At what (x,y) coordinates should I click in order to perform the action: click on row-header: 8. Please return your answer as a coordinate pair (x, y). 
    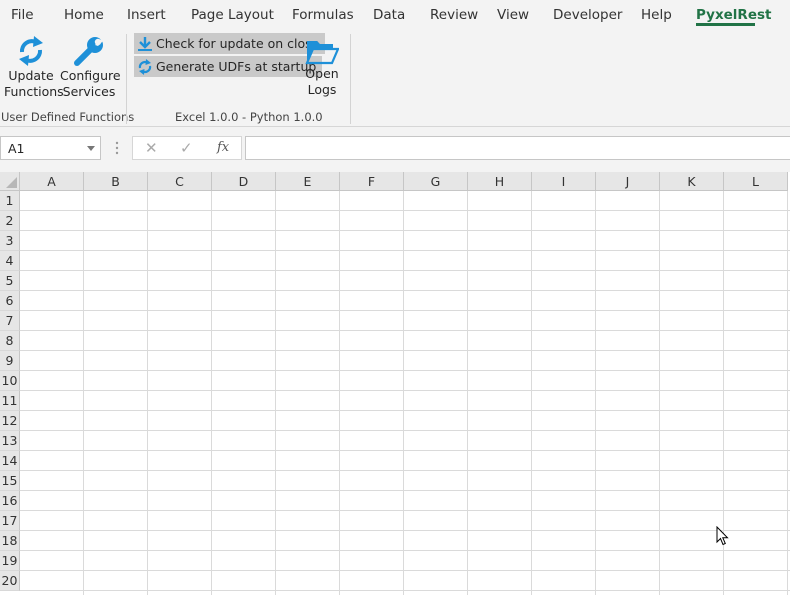
    Looking at the image, I should click on (10, 341).